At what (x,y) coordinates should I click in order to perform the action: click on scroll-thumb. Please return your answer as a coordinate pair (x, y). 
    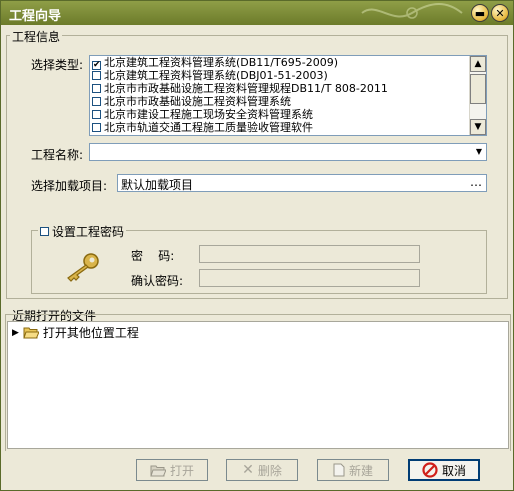
    Looking at the image, I should click on (478, 89).